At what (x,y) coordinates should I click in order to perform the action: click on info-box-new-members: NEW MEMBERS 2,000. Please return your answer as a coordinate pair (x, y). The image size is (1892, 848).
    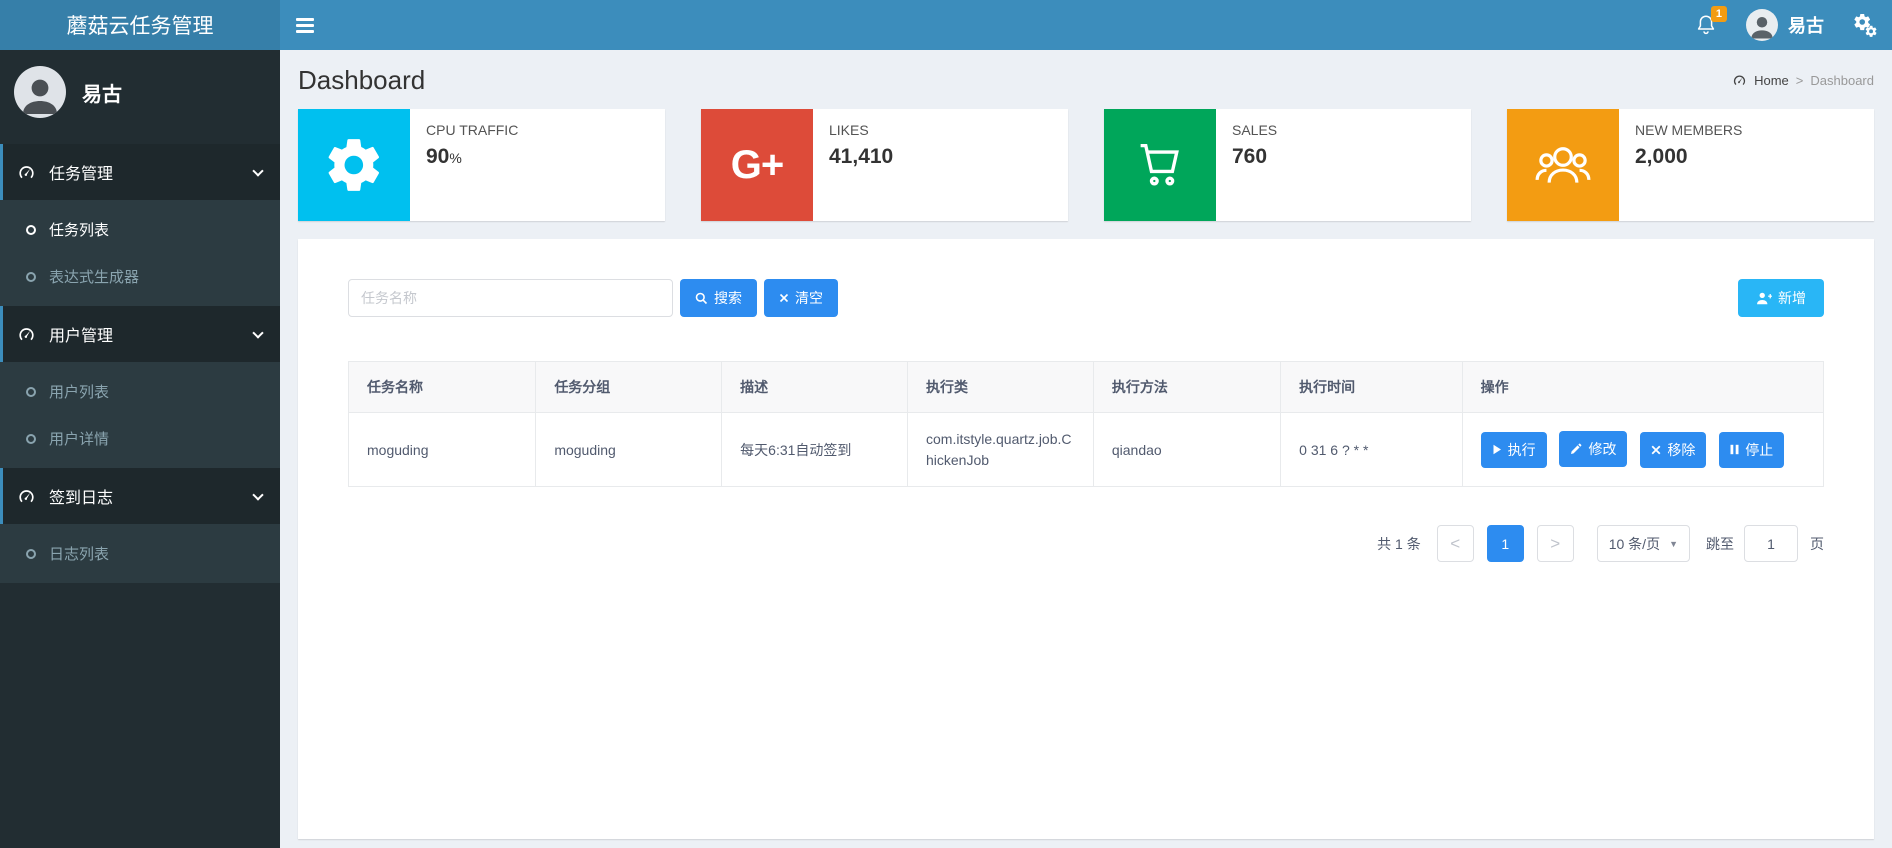
    Looking at the image, I should click on (1690, 165).